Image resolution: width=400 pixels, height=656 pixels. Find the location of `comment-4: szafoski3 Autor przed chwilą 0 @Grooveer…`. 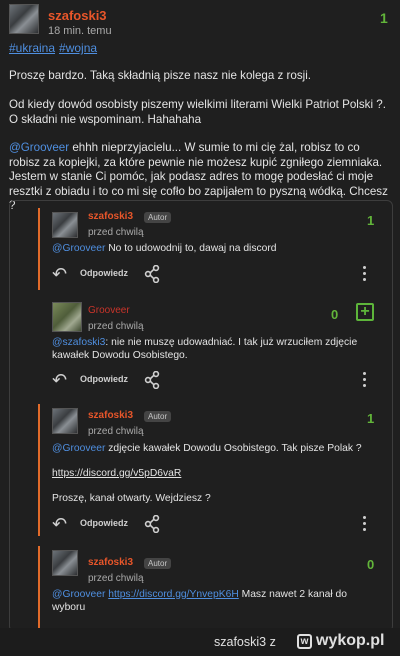

comment-4: szafoski3 Autor przed chwilą 0 @Grooveer… is located at coordinates (211, 587).